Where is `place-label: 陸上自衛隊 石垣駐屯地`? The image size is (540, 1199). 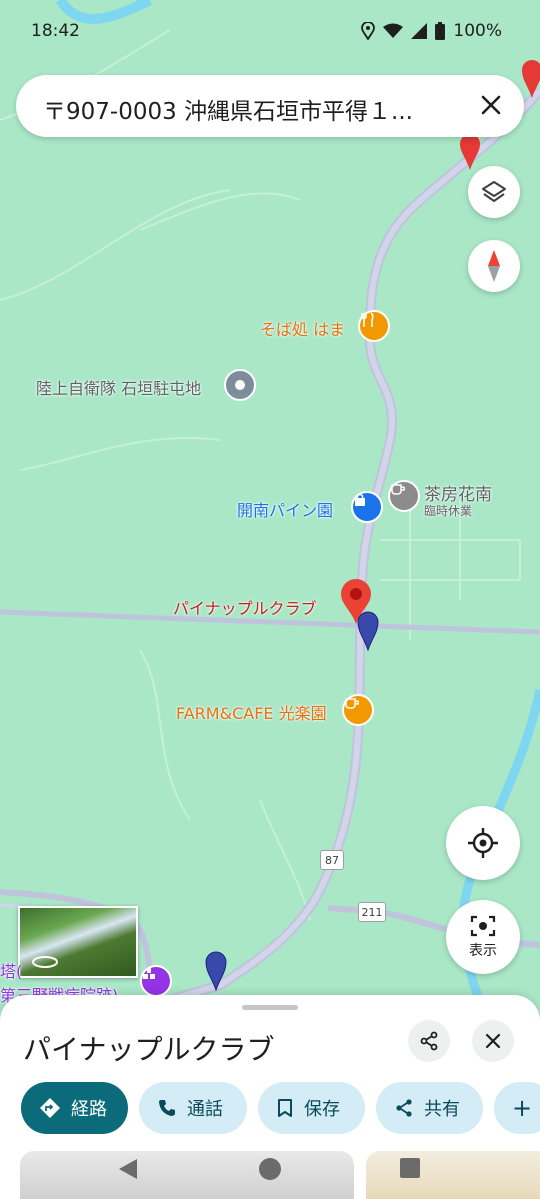
place-label: 陸上自衛隊 石垣駐屯地 is located at coordinates (118, 387).